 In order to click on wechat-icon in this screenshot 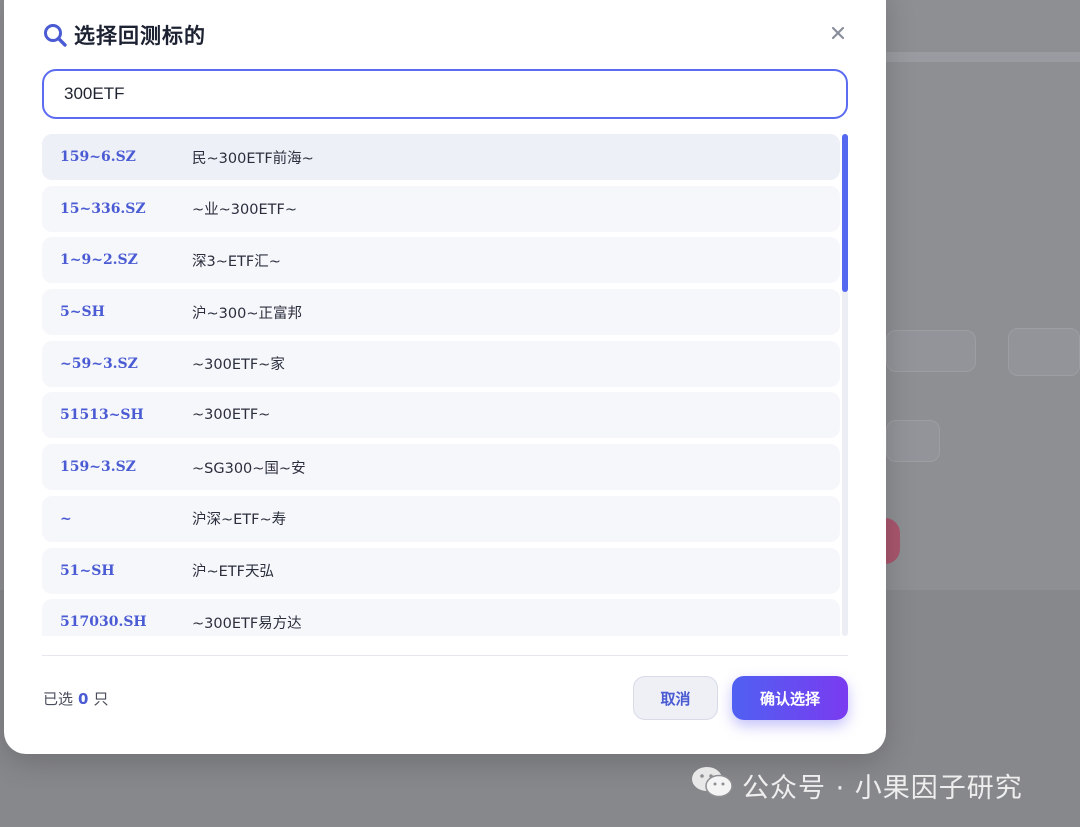, I will do `click(712, 785)`.